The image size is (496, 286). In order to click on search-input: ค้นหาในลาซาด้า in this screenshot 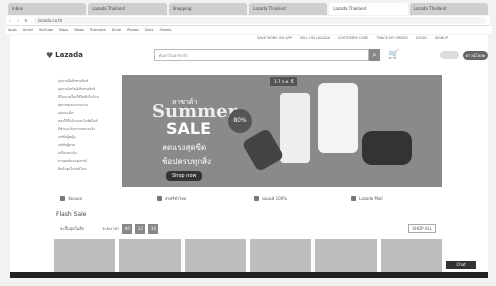, I will do `click(261, 55)`.